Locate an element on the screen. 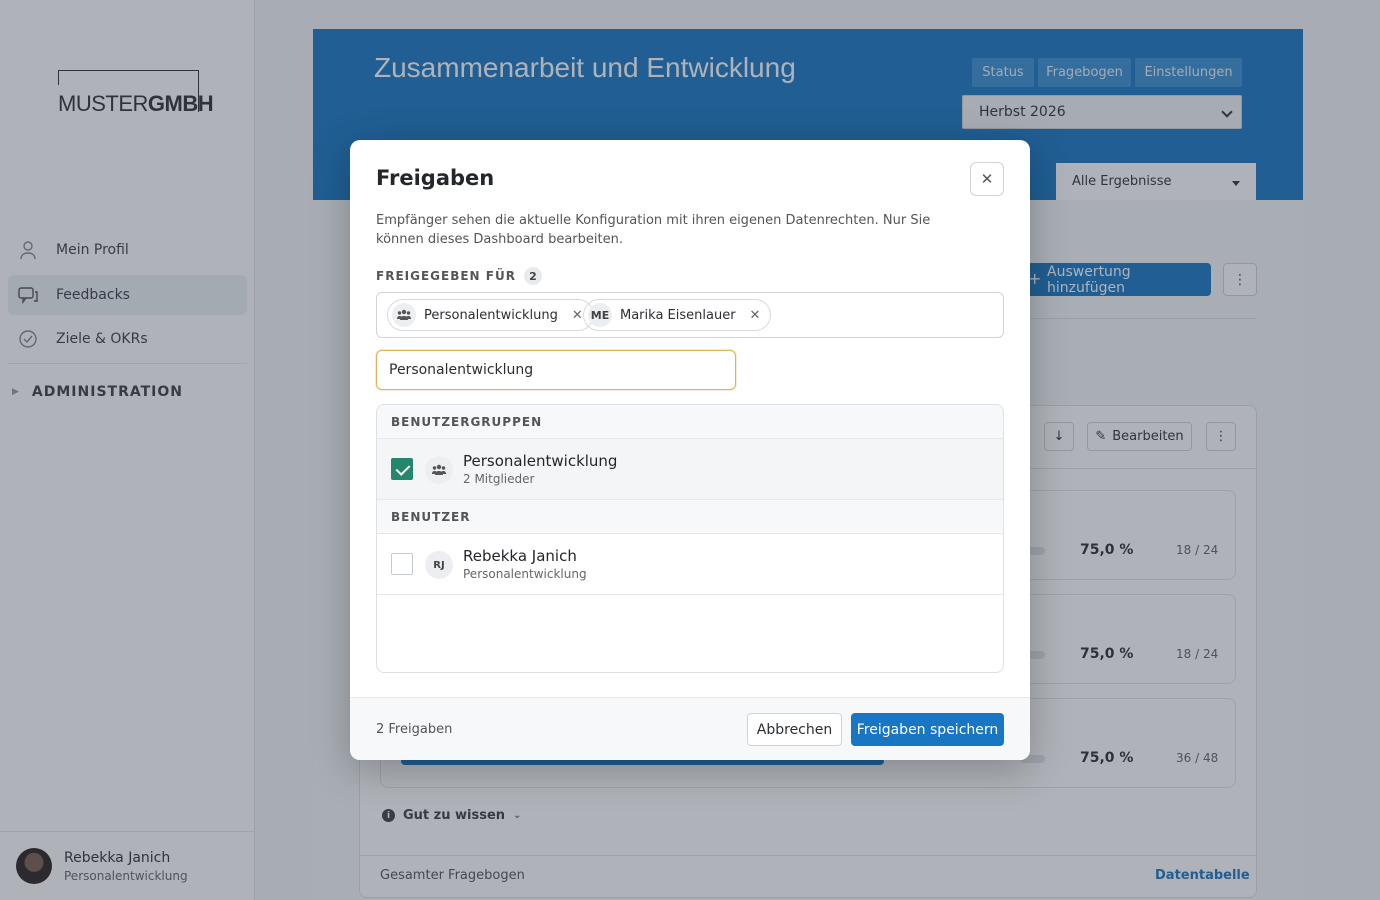  shared-count-badge: 2 is located at coordinates (532, 276).